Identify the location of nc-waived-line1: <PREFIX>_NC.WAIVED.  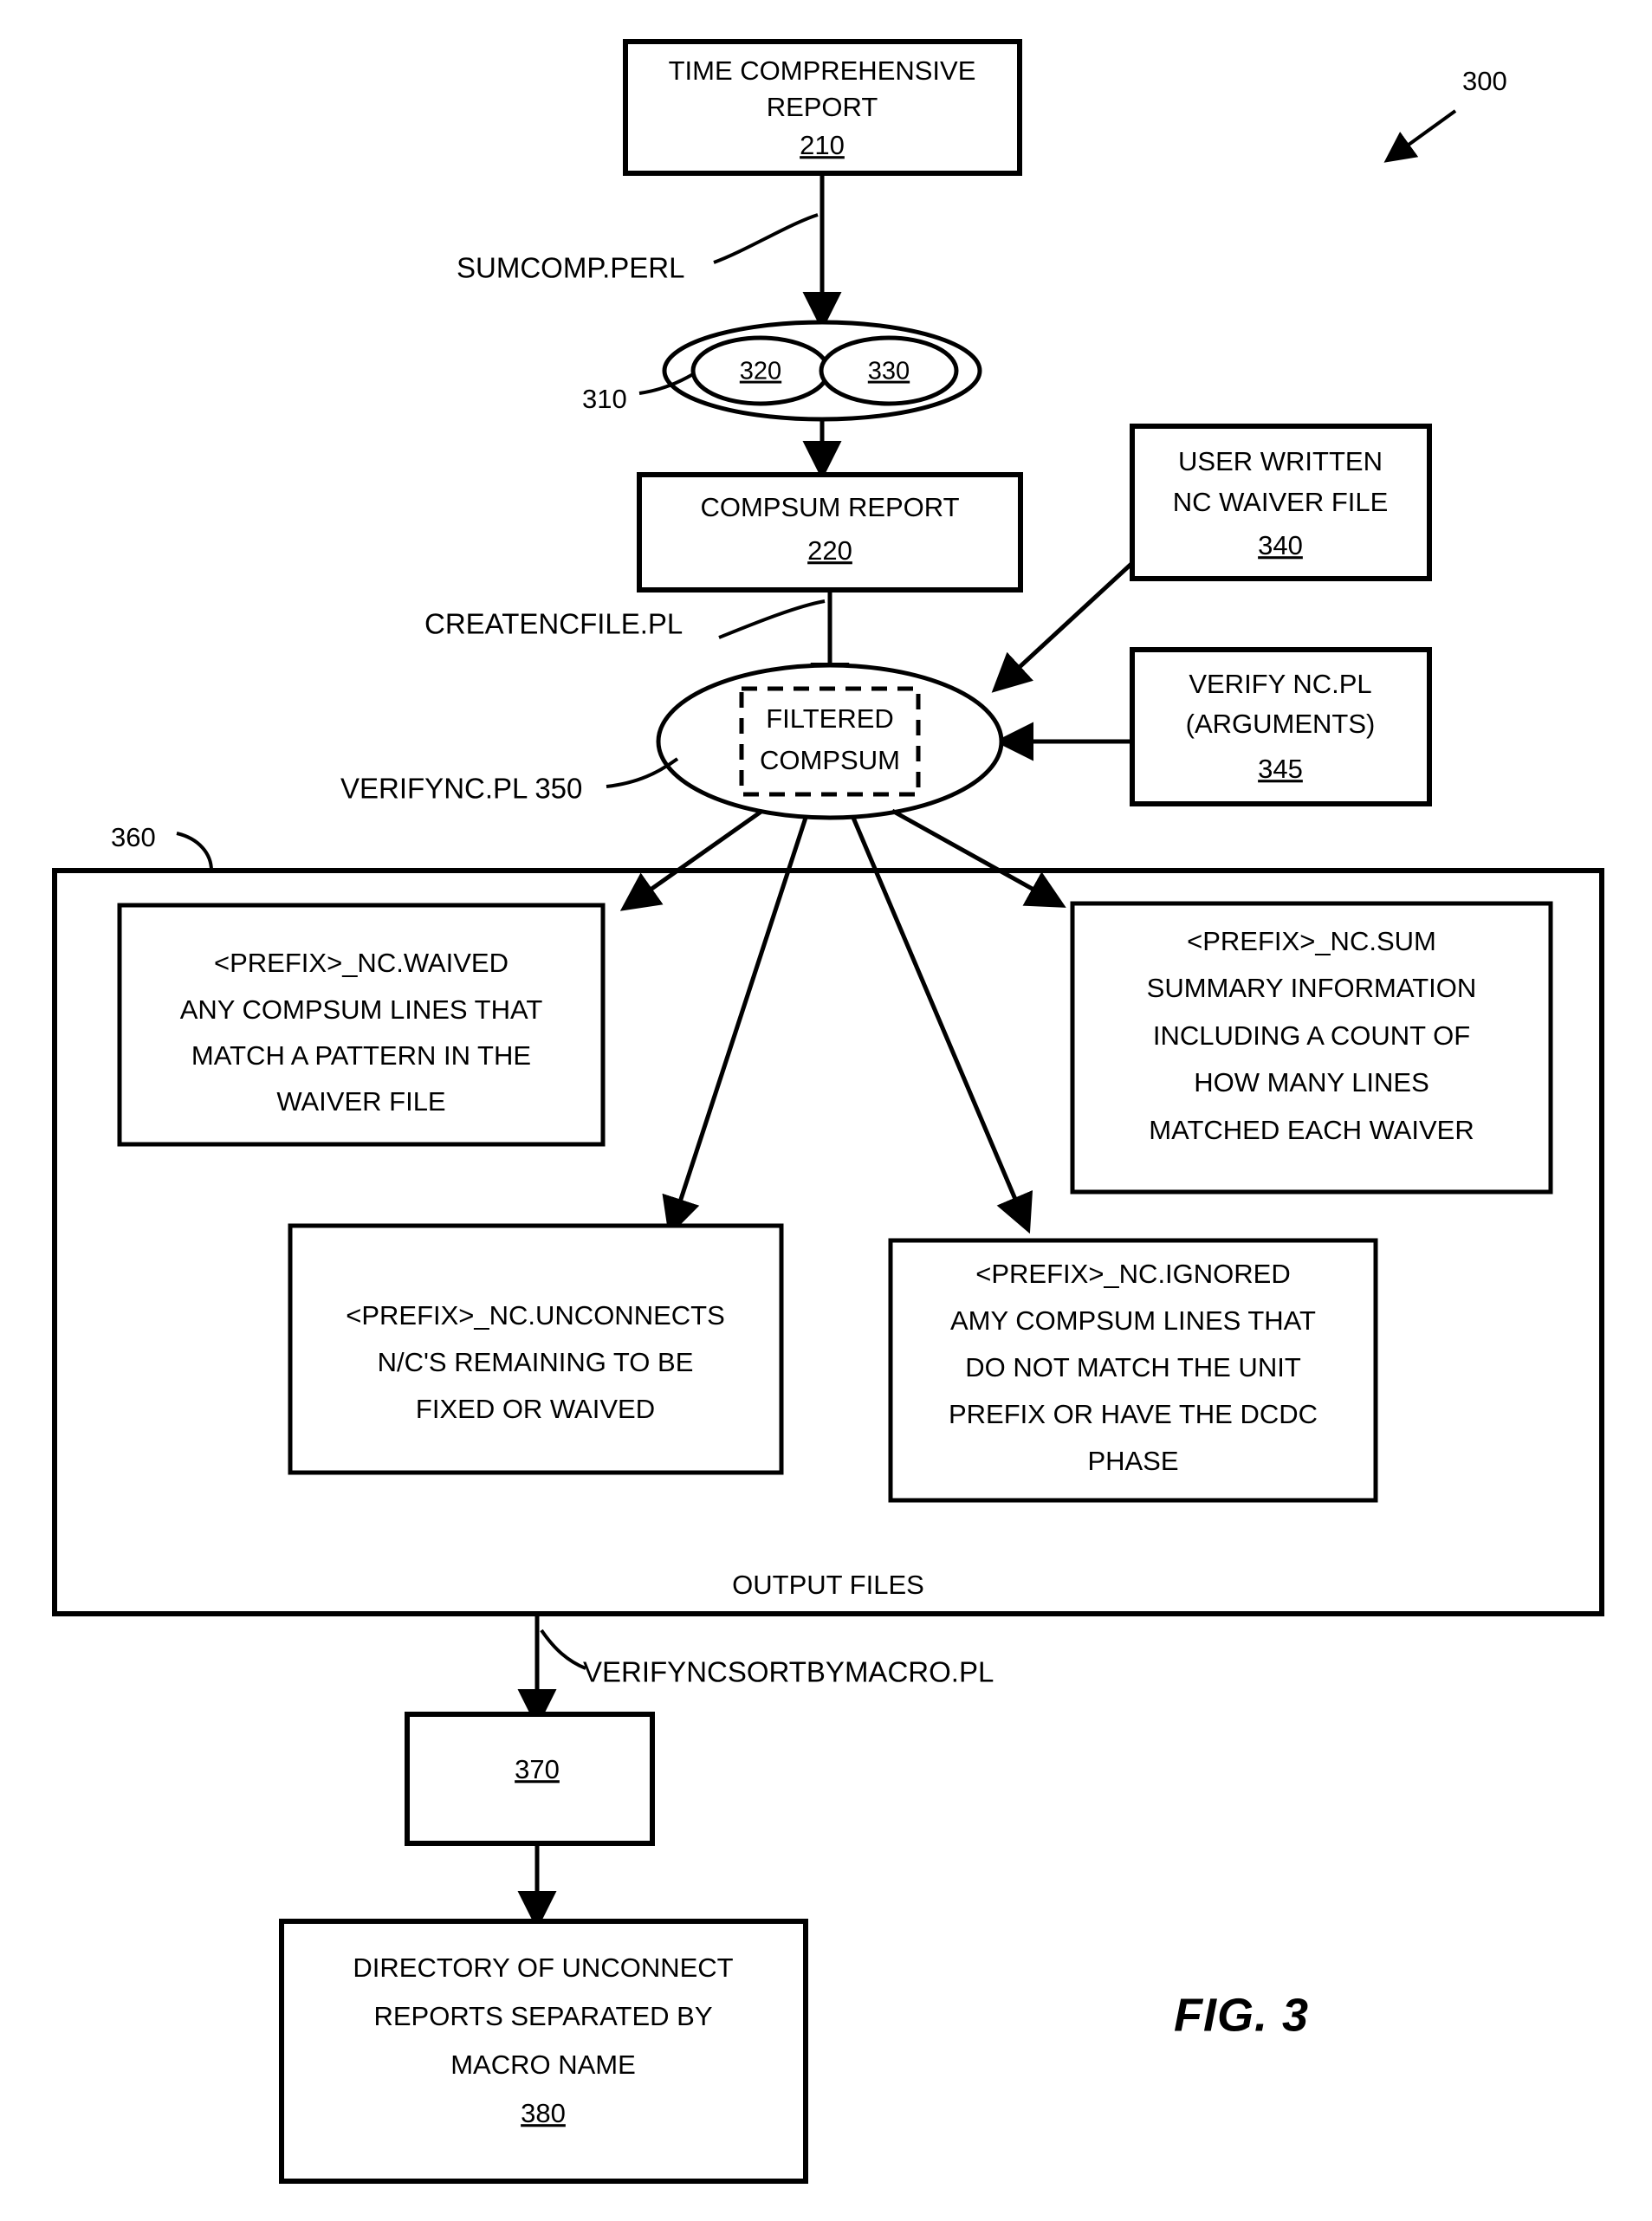
(361, 963).